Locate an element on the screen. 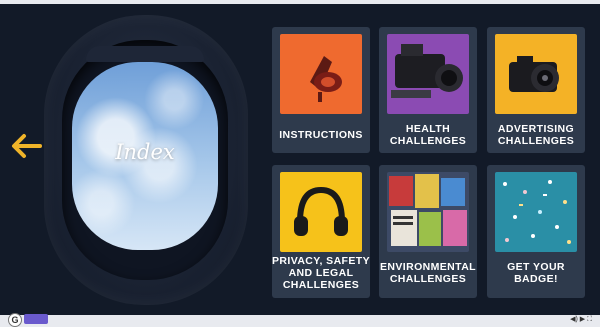 Image resolution: width=600 pixels, height=327 pixels. card-health-challenges: HEALTH CHALLENGES is located at coordinates (428, 90).